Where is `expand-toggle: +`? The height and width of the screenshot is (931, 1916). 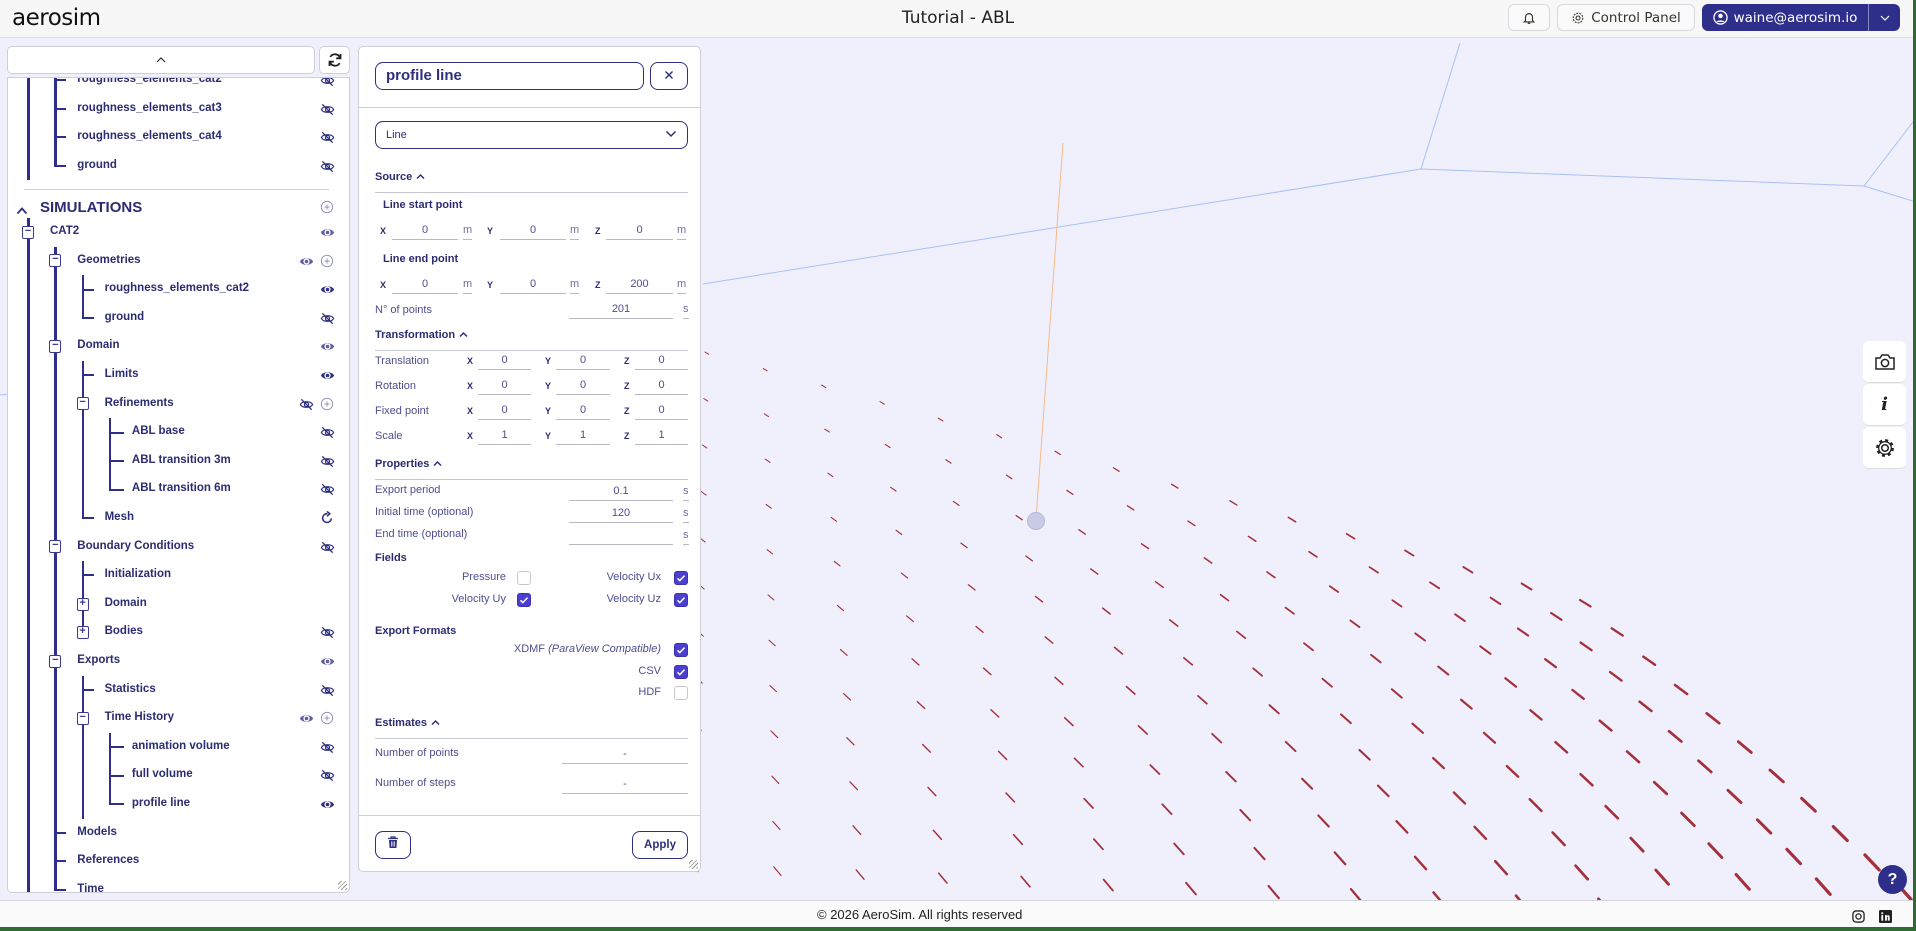
expand-toggle: + is located at coordinates (82, 633).